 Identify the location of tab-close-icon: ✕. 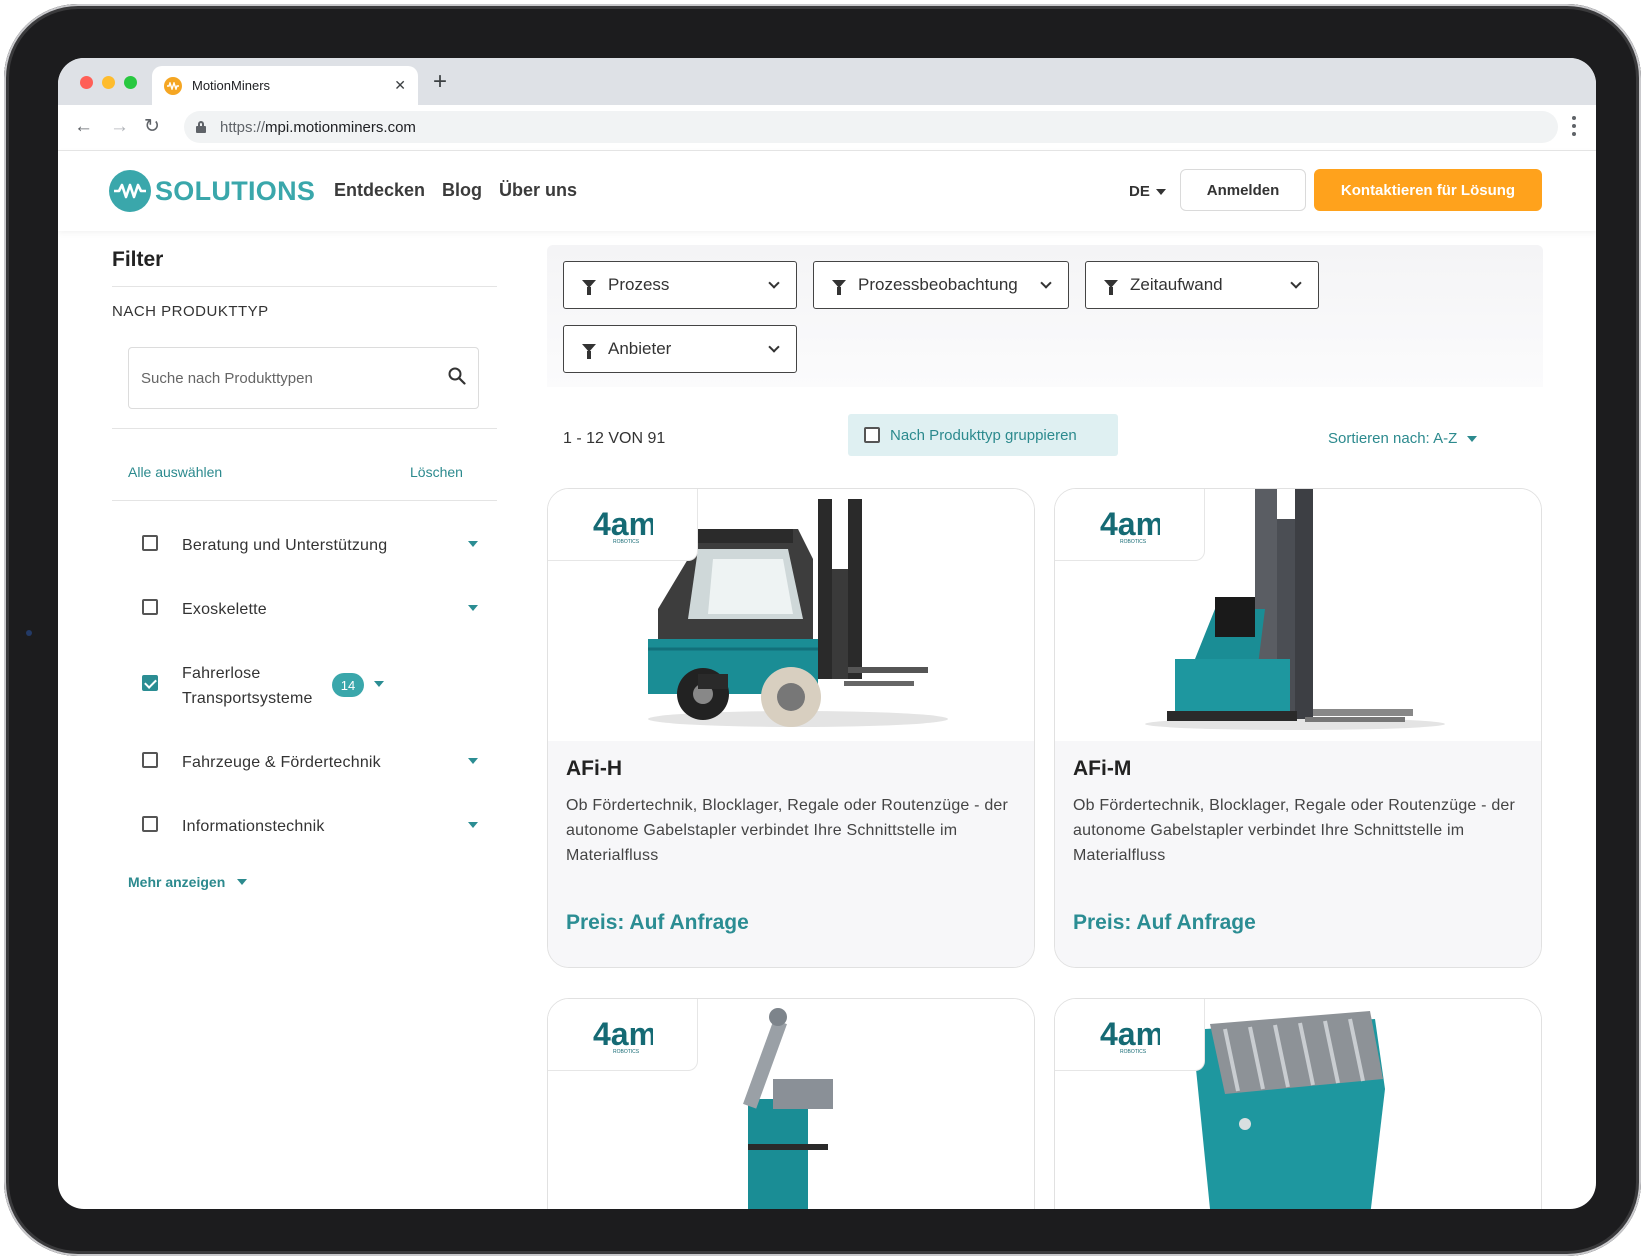
(400, 85).